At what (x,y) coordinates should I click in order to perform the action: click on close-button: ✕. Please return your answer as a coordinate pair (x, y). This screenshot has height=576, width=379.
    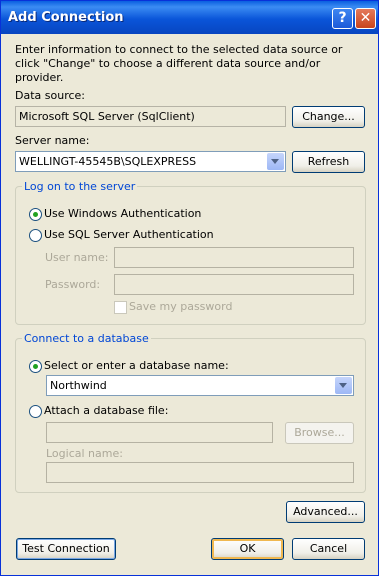
    Looking at the image, I should click on (365, 18).